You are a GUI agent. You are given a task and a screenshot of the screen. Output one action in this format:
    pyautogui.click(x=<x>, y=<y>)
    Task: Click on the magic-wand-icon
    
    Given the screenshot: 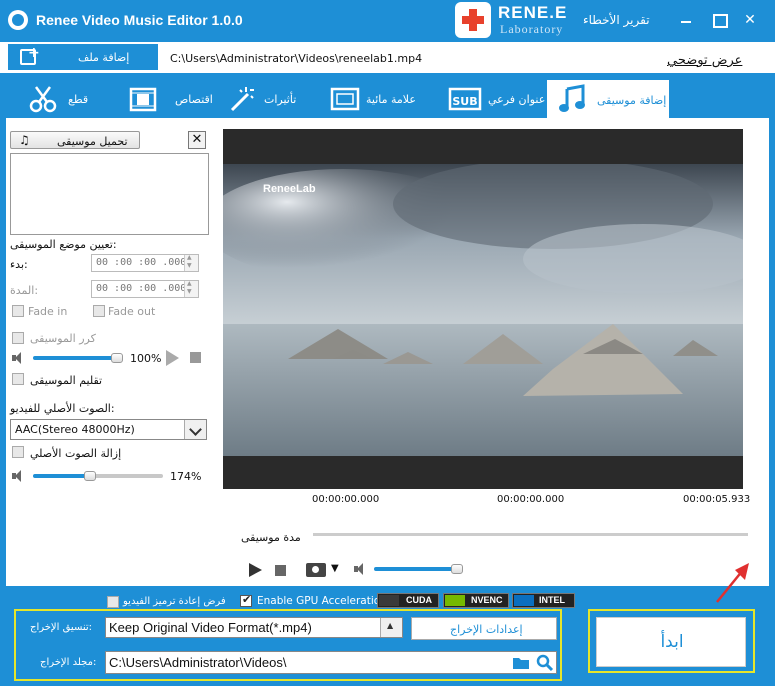 What is the action you would take?
    pyautogui.click(x=242, y=99)
    